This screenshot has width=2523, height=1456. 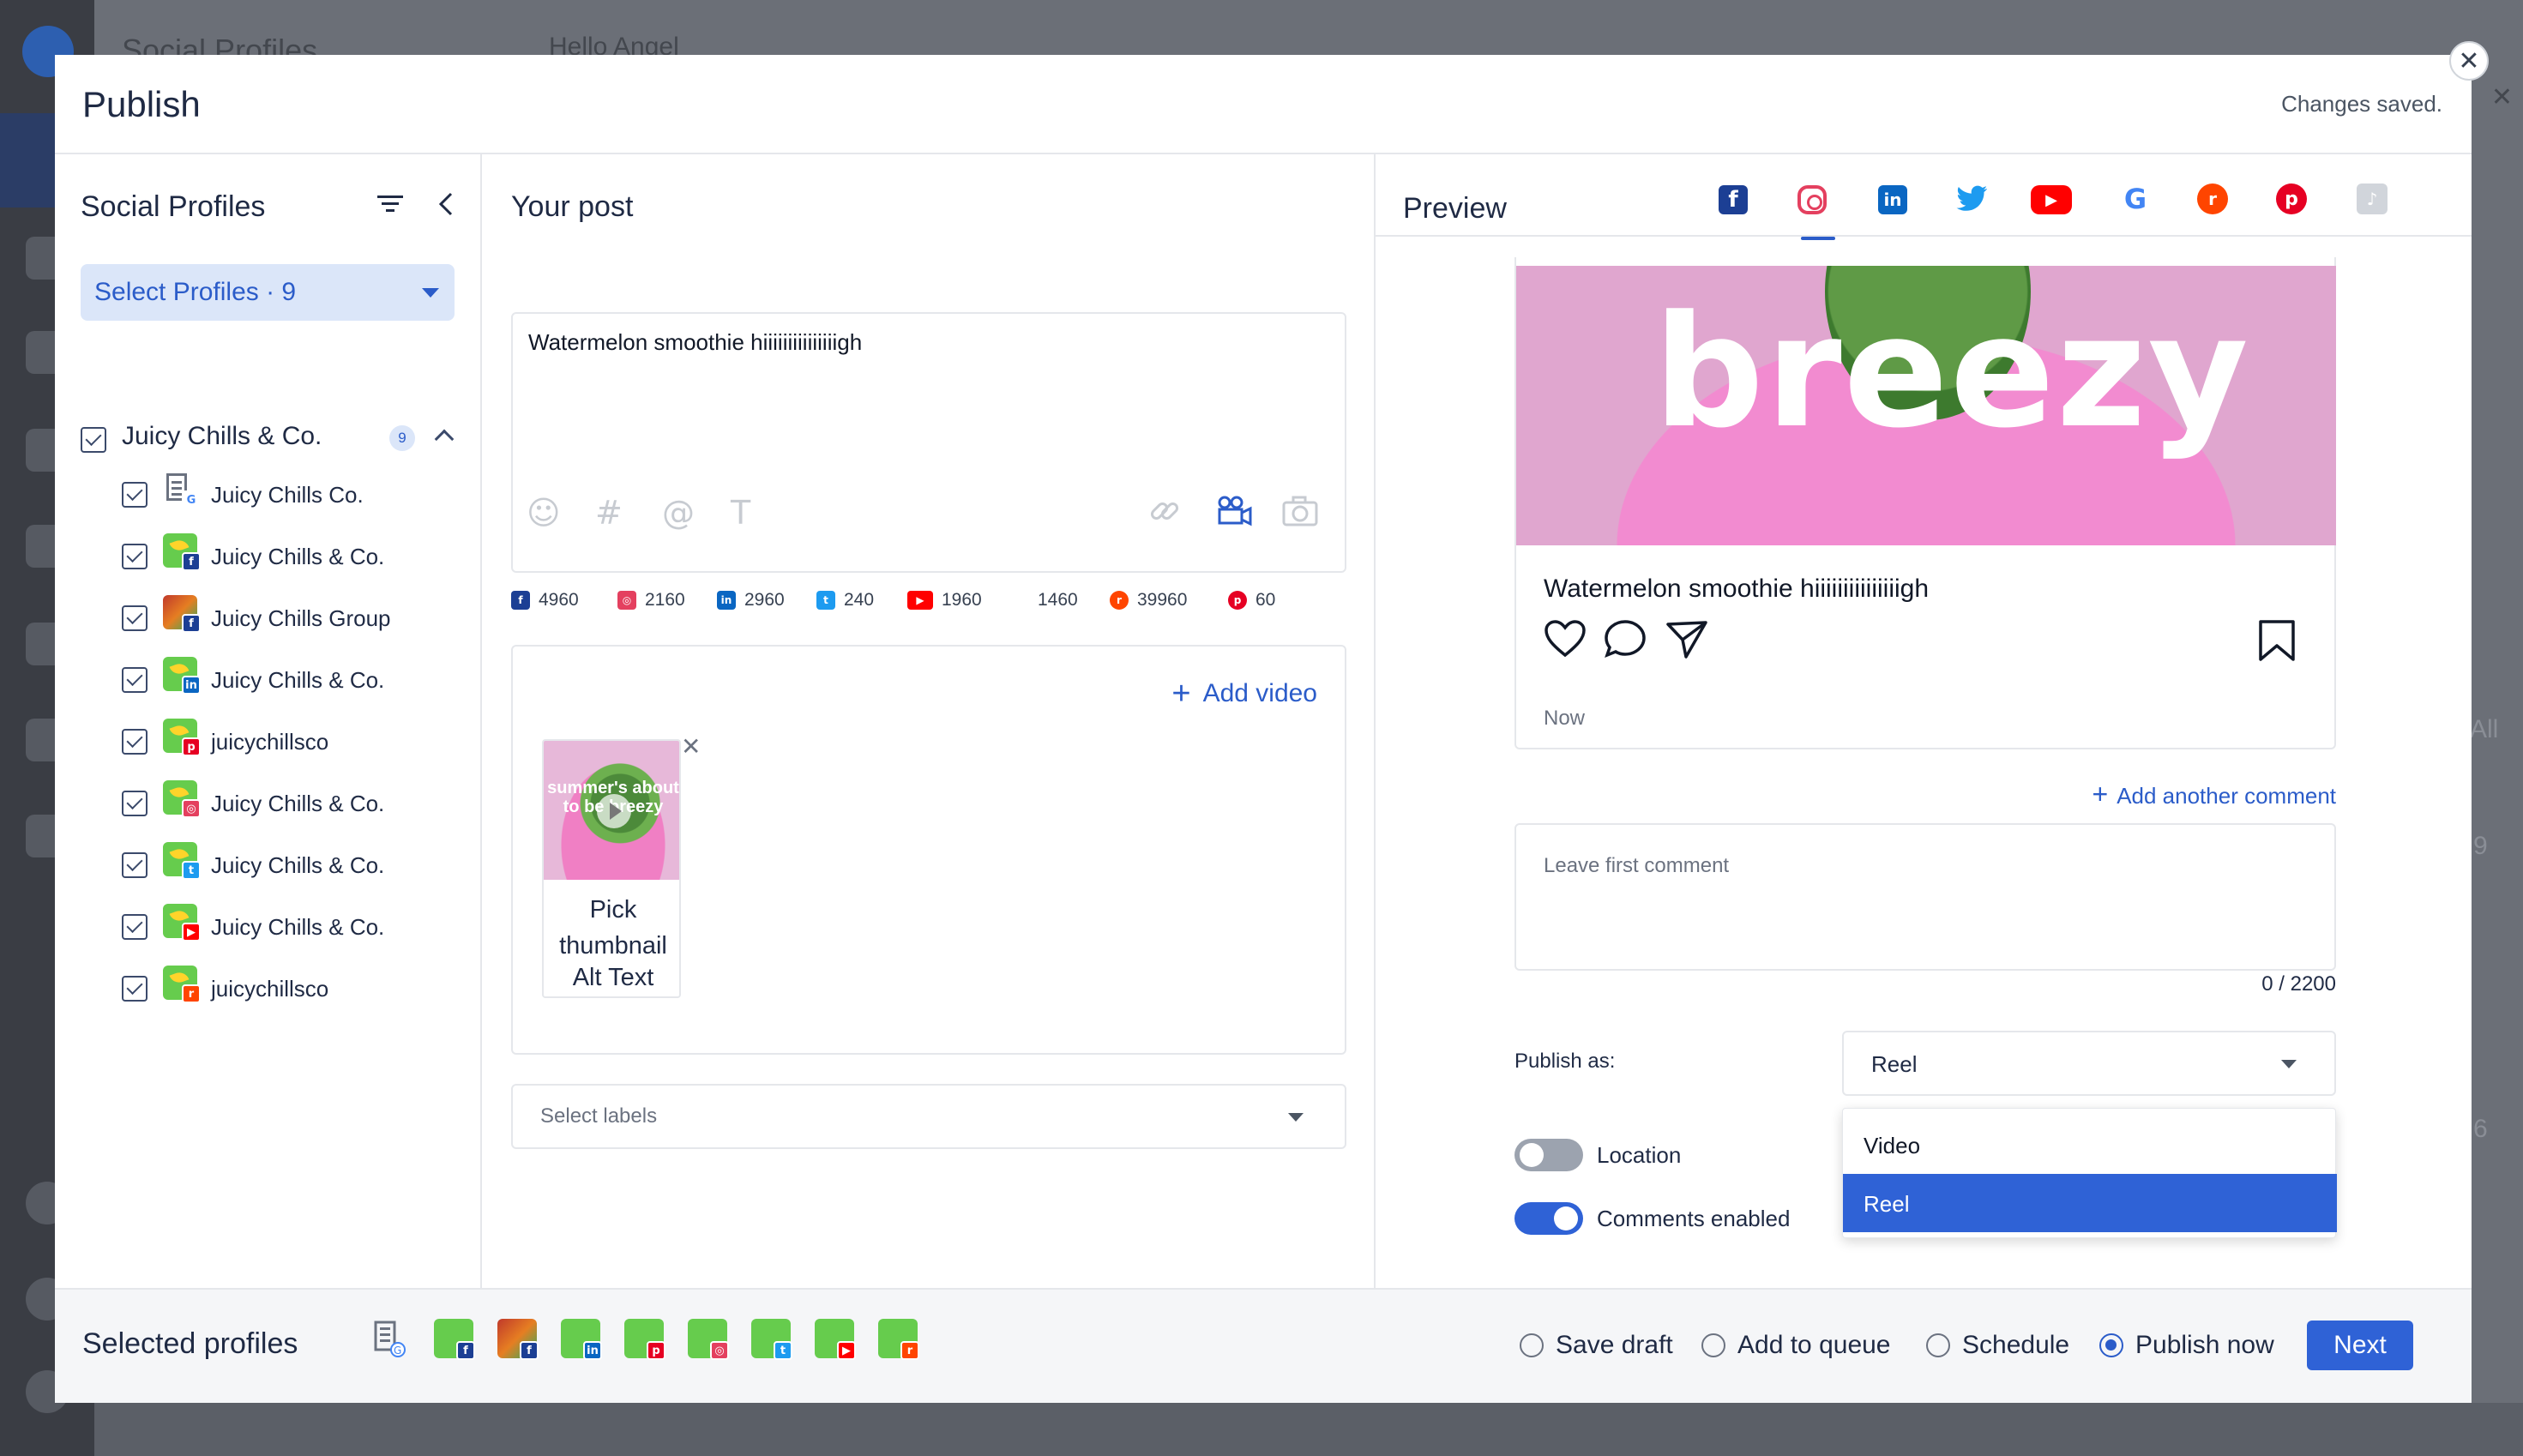 I want to click on option-save-draft: Save draft, so click(x=1596, y=1345).